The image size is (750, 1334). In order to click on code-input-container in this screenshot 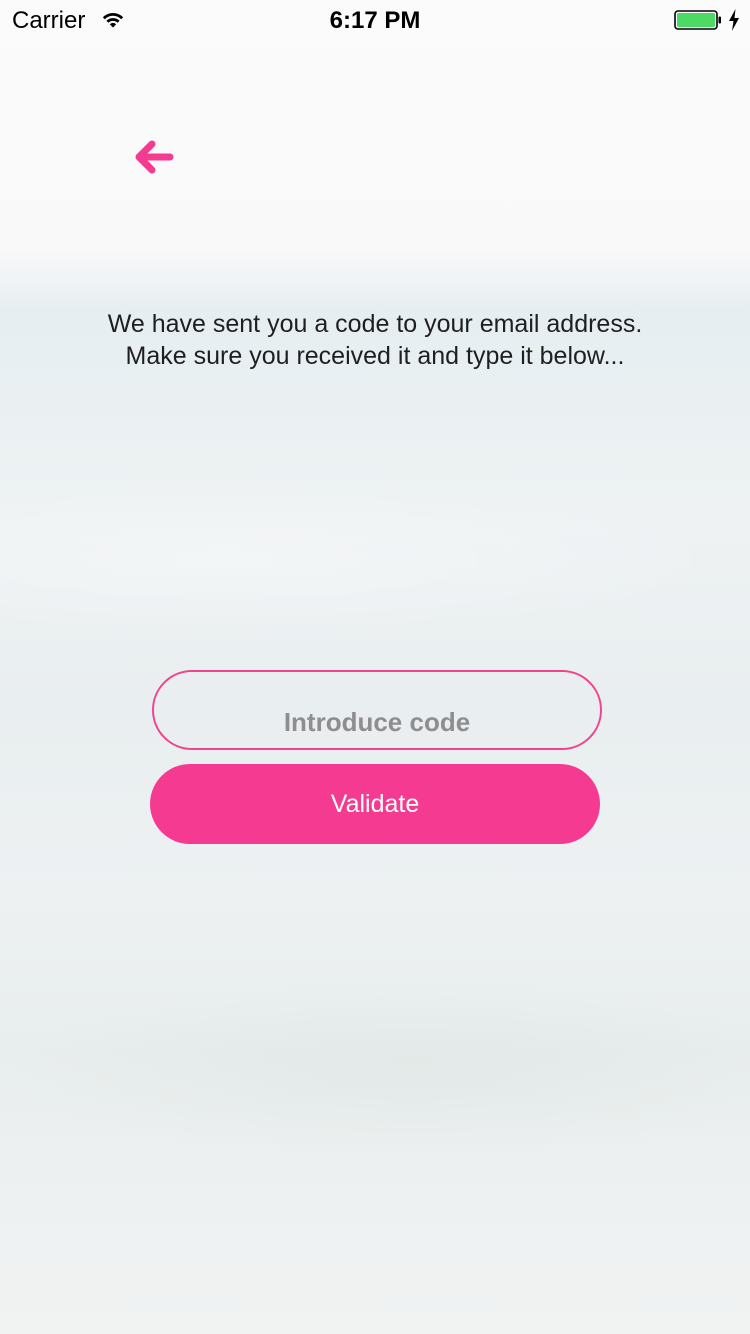, I will do `click(377, 710)`.